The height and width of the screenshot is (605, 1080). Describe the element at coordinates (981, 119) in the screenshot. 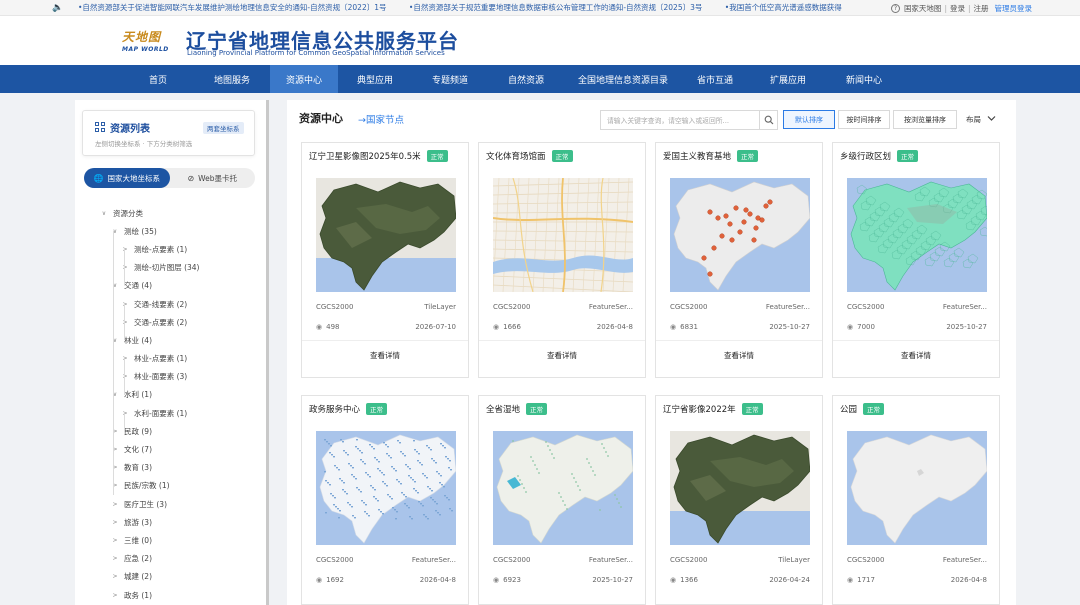

I see `layout-select: 布局` at that location.